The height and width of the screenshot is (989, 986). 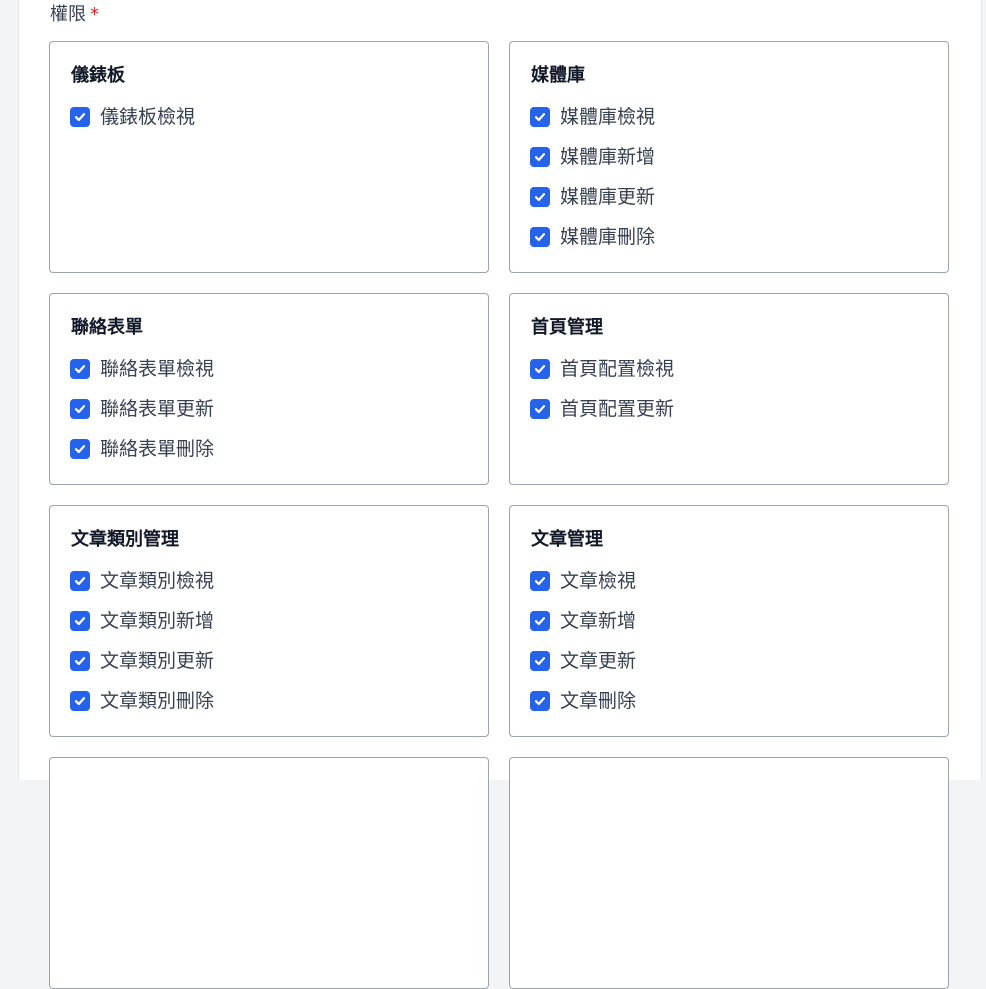 I want to click on permission-checkbox-option: 媒體庫新增, so click(x=592, y=157).